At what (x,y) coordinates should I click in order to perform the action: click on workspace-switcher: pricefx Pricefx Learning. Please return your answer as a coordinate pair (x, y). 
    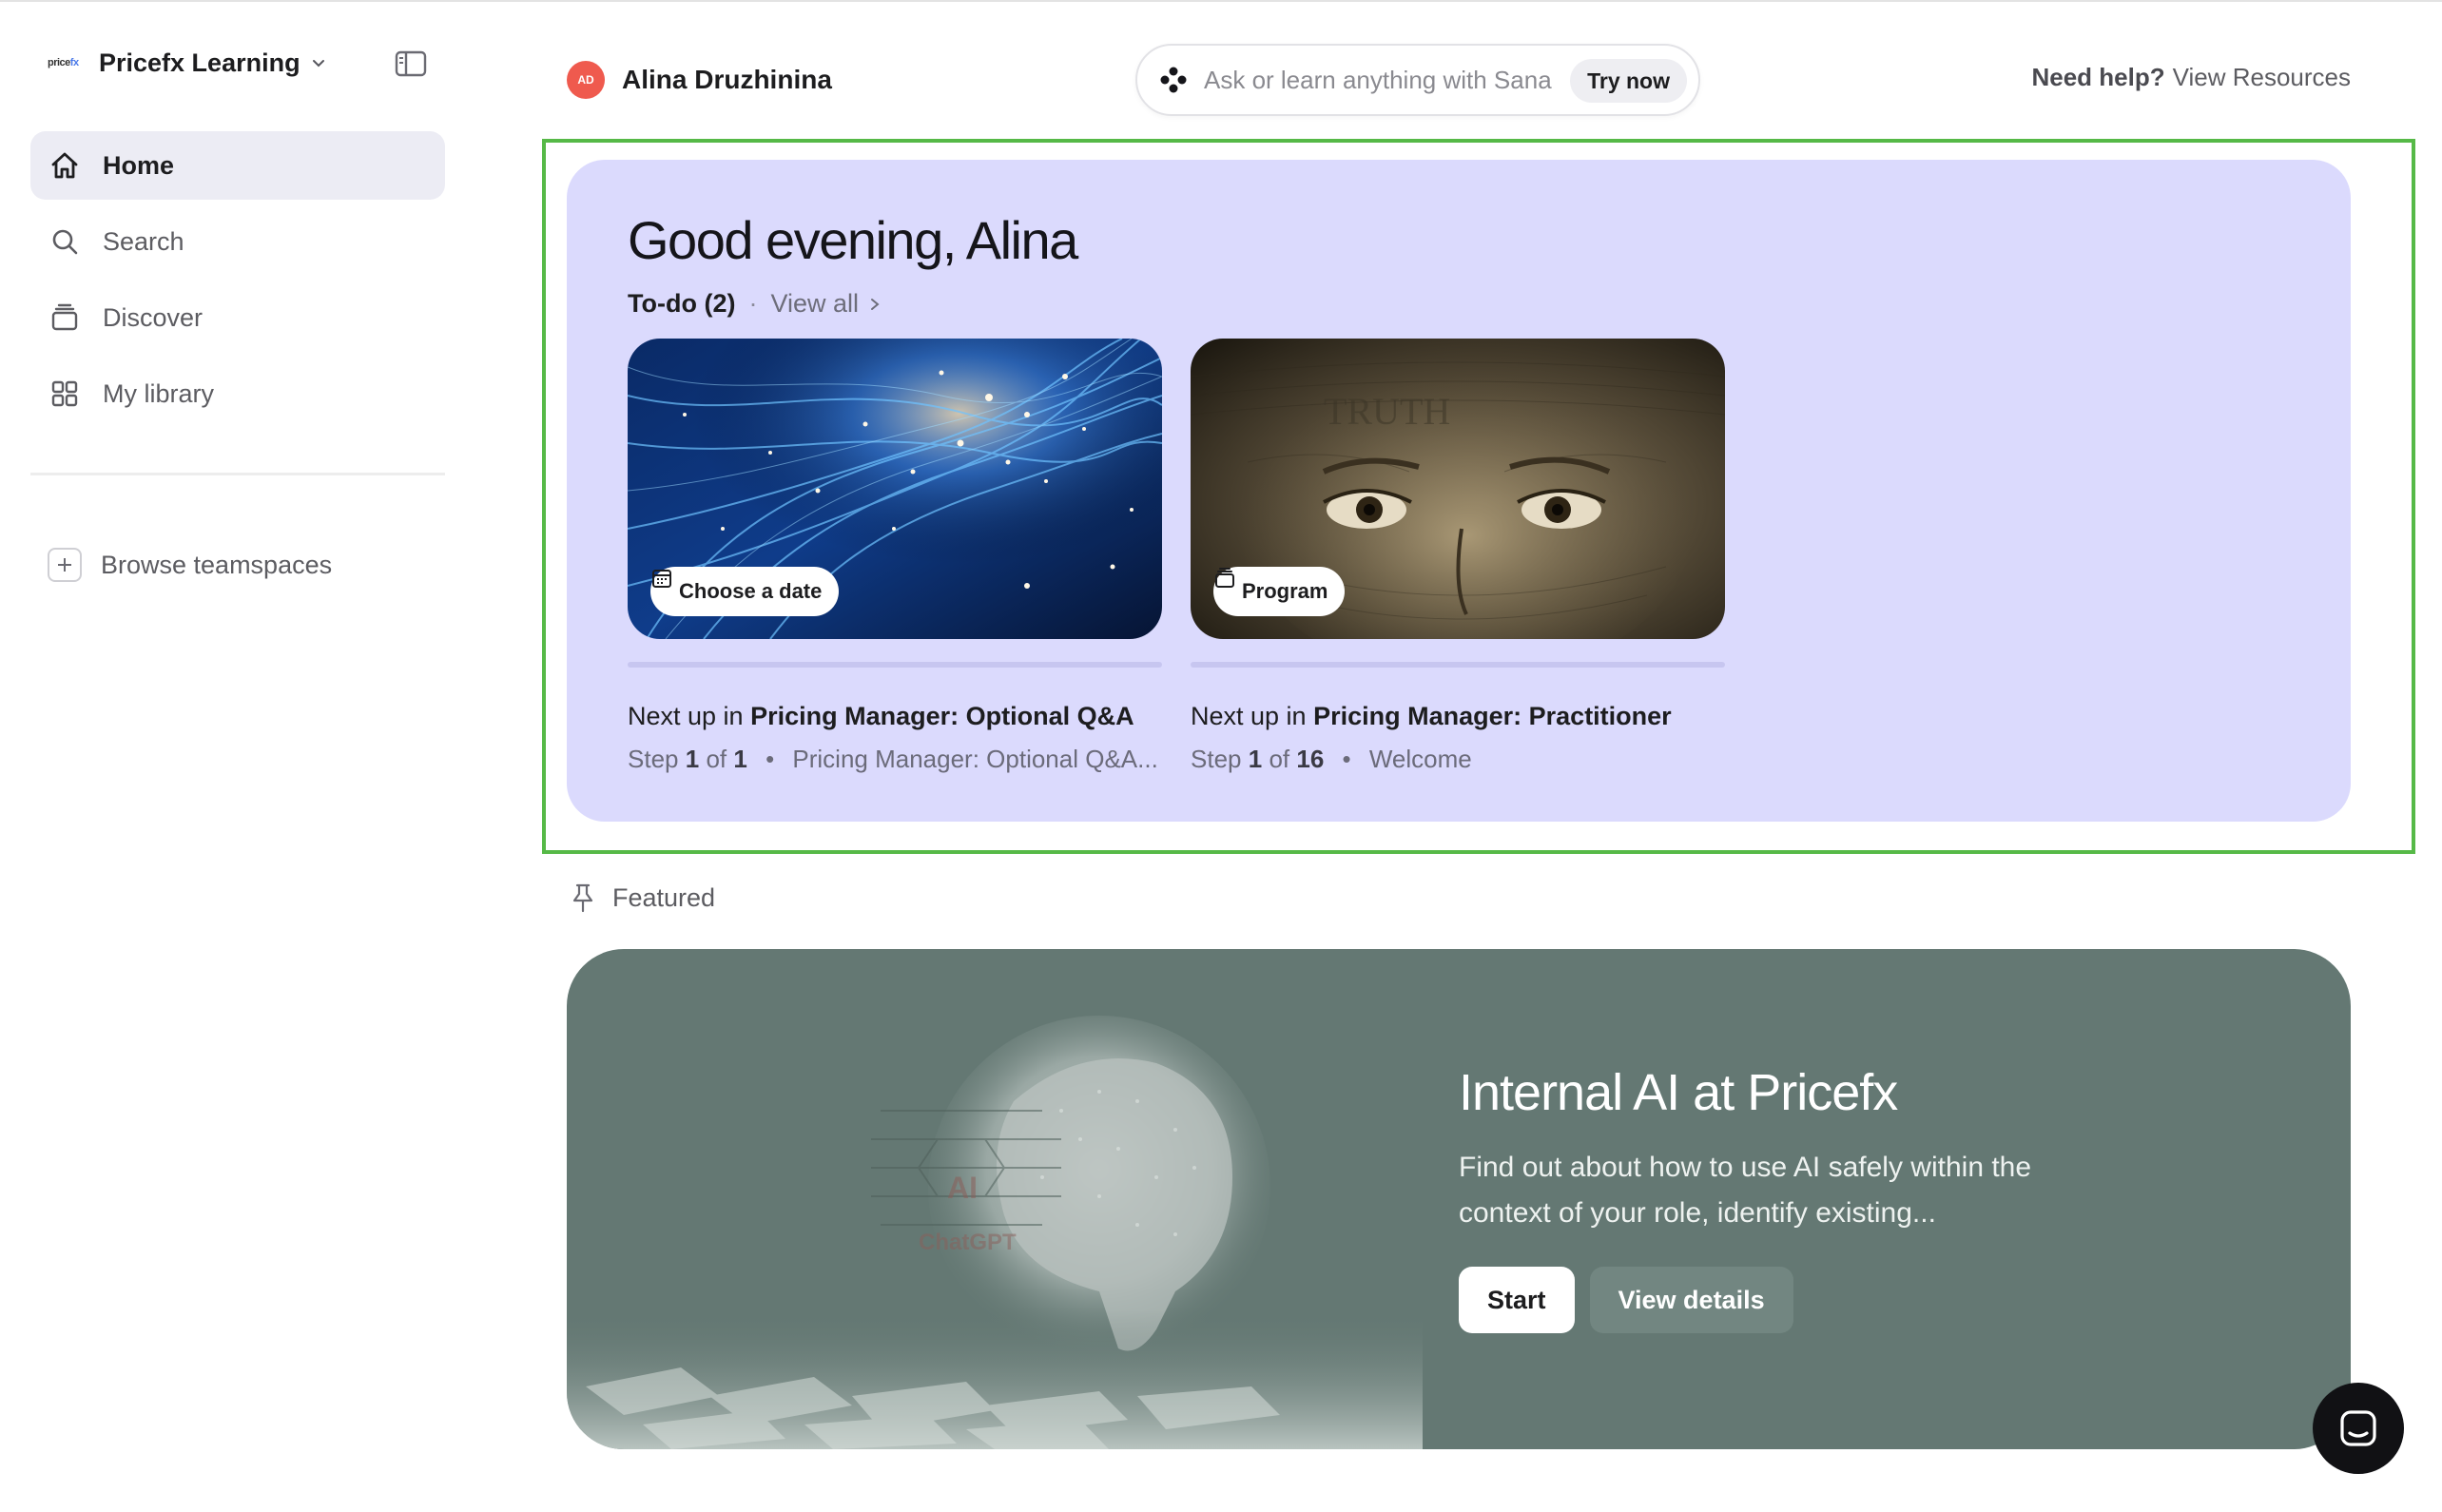
    Looking at the image, I should click on (187, 63).